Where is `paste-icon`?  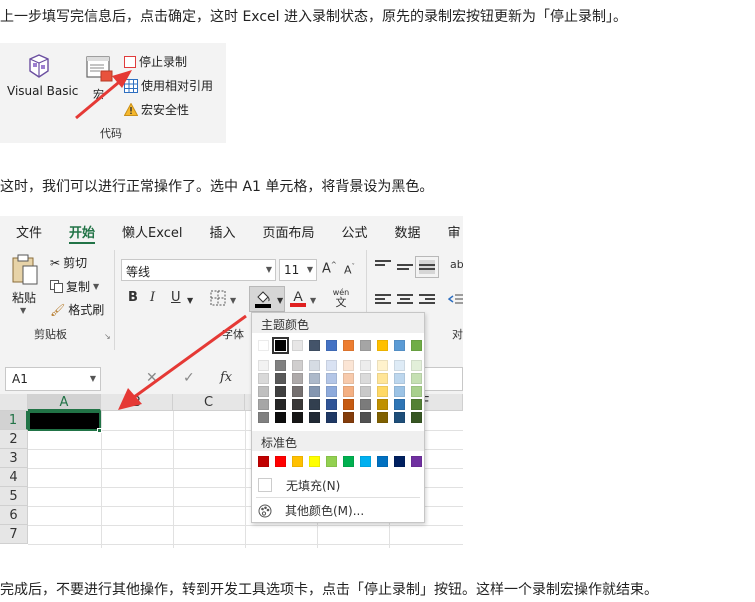
paste-icon is located at coordinates (25, 270).